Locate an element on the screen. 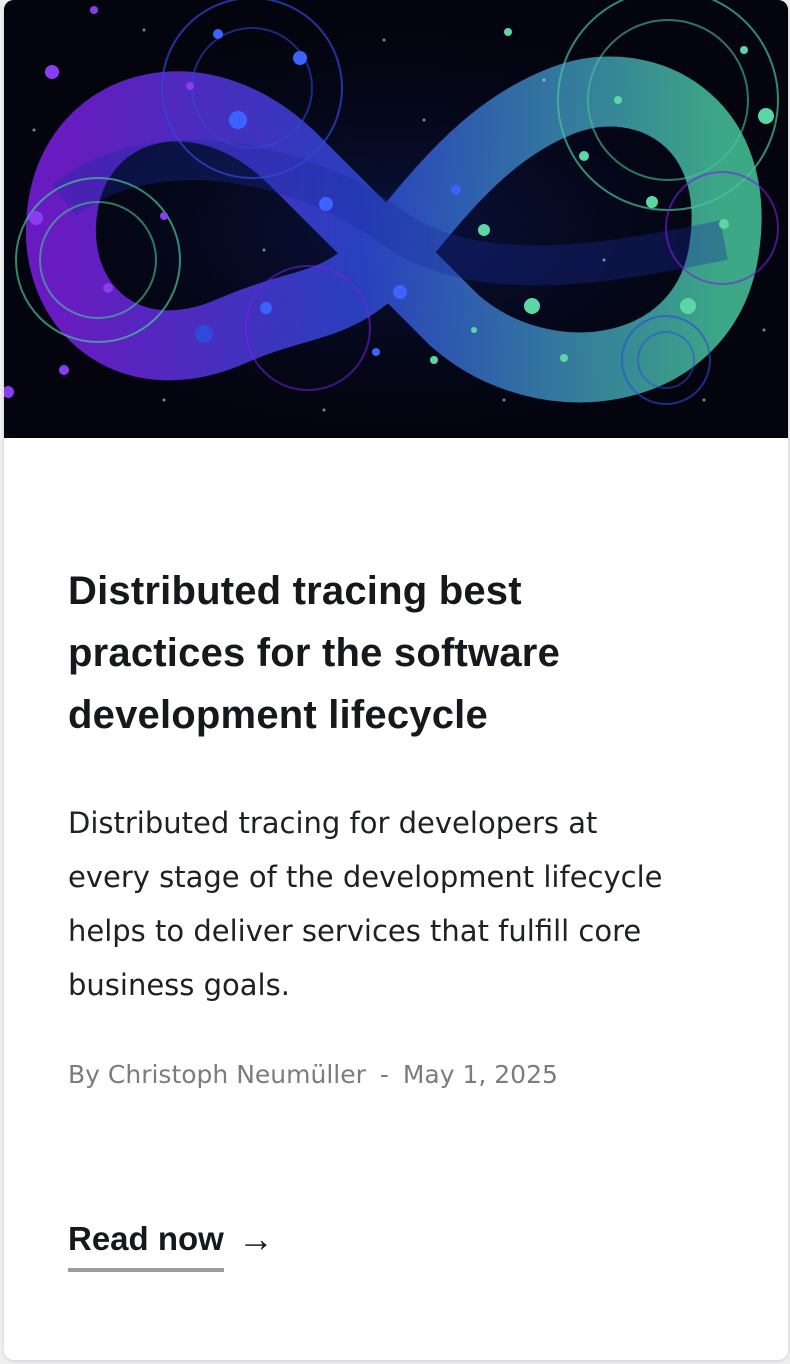  article-meta: By Christoph Neumüller - May 1, 2025 is located at coordinates (313, 1074).